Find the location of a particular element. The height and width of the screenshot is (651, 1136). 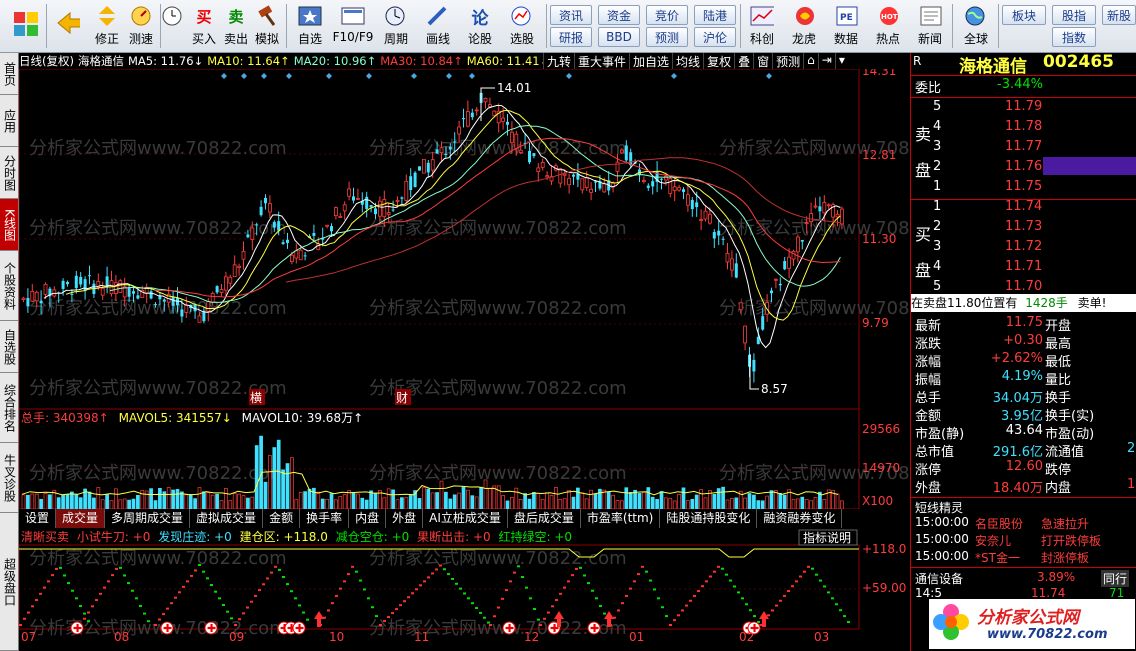

period-mode: 日线(复权) is located at coordinates (46, 61).